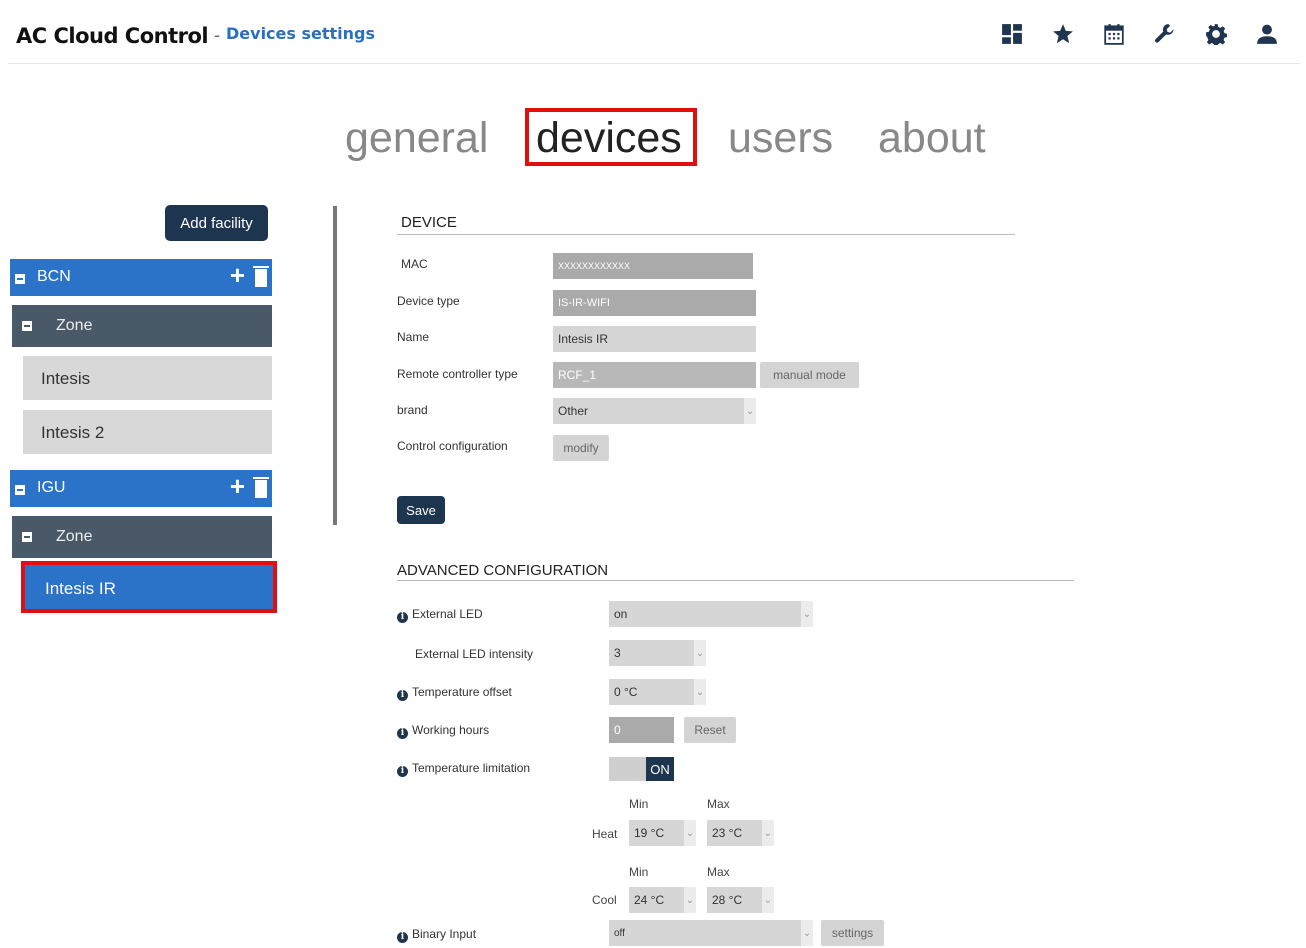 The width and height of the screenshot is (1306, 948). Describe the element at coordinates (660, 769) in the screenshot. I see `toggle-state: ON` at that location.